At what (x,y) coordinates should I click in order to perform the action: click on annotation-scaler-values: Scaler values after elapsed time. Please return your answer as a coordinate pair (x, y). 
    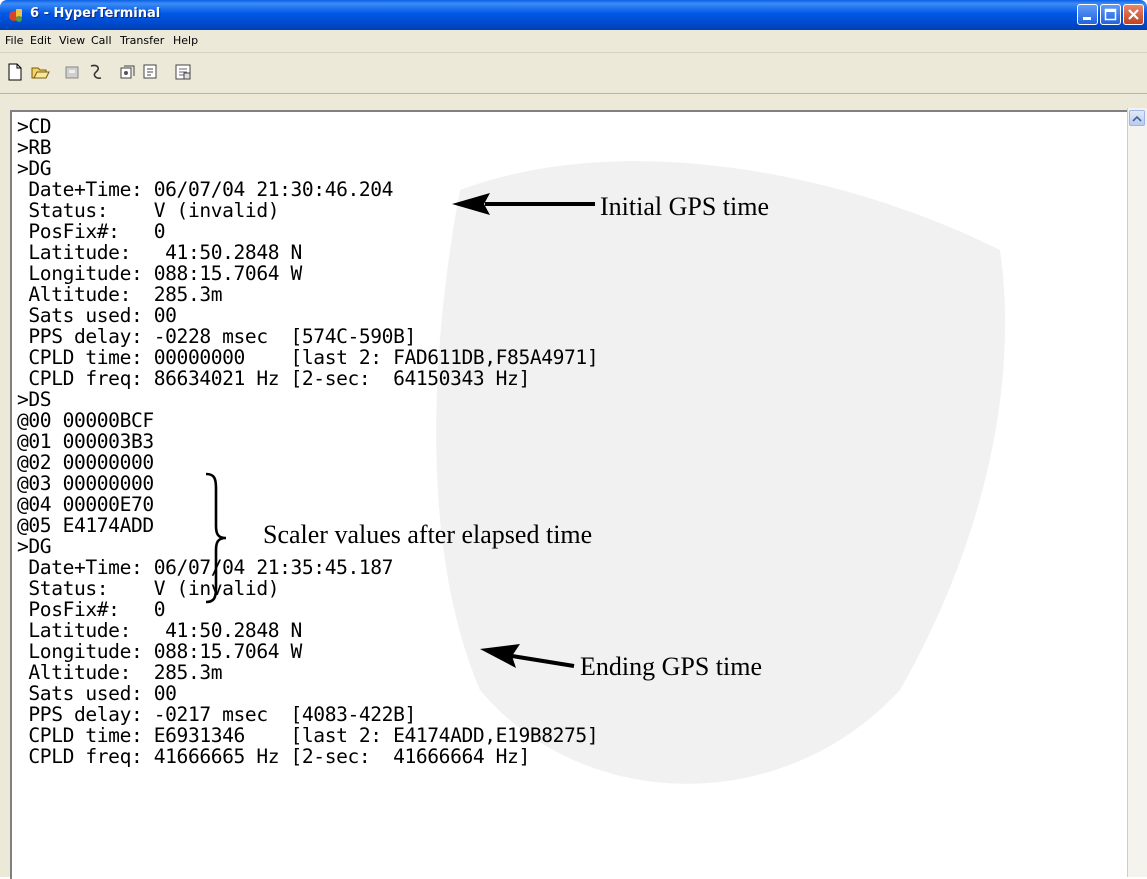
    Looking at the image, I should click on (428, 534).